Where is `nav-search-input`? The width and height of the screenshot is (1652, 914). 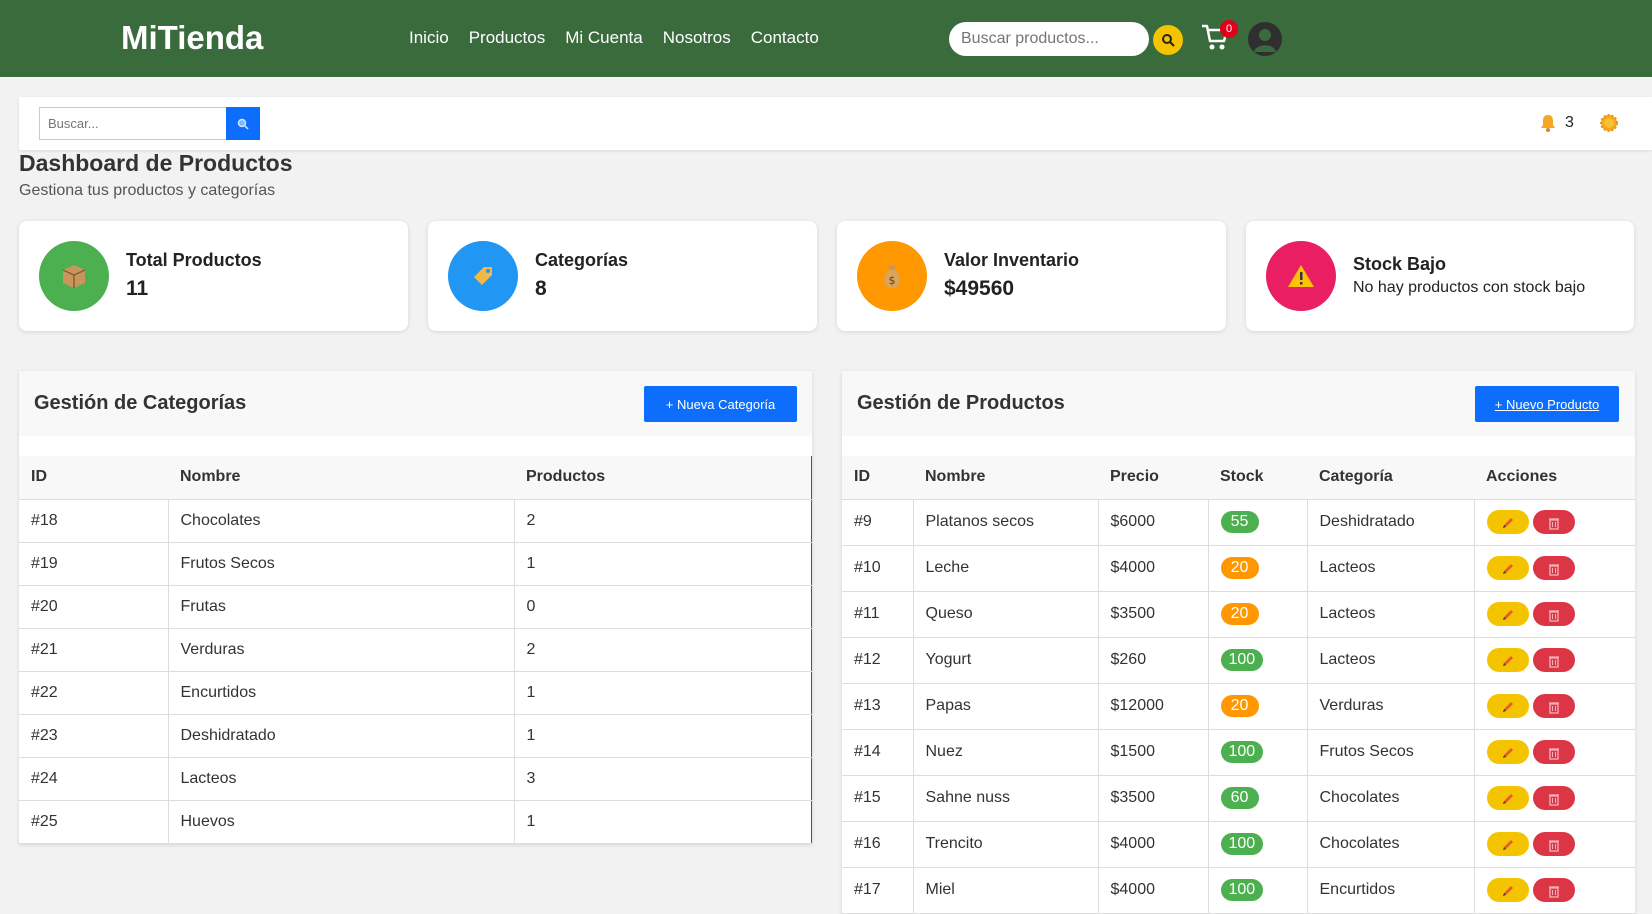
nav-search-input is located at coordinates (1049, 39).